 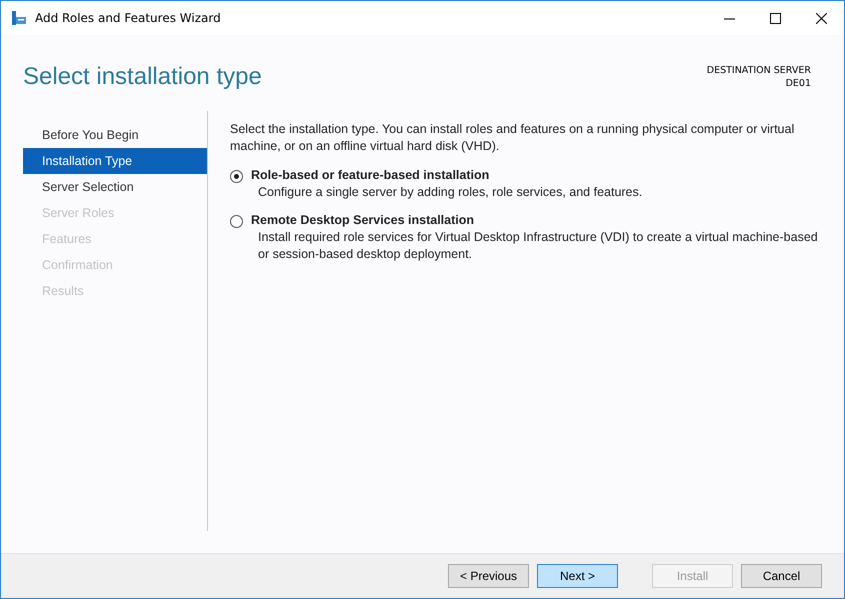 What do you see at coordinates (821, 18) in the screenshot?
I see `close-icon` at bounding box center [821, 18].